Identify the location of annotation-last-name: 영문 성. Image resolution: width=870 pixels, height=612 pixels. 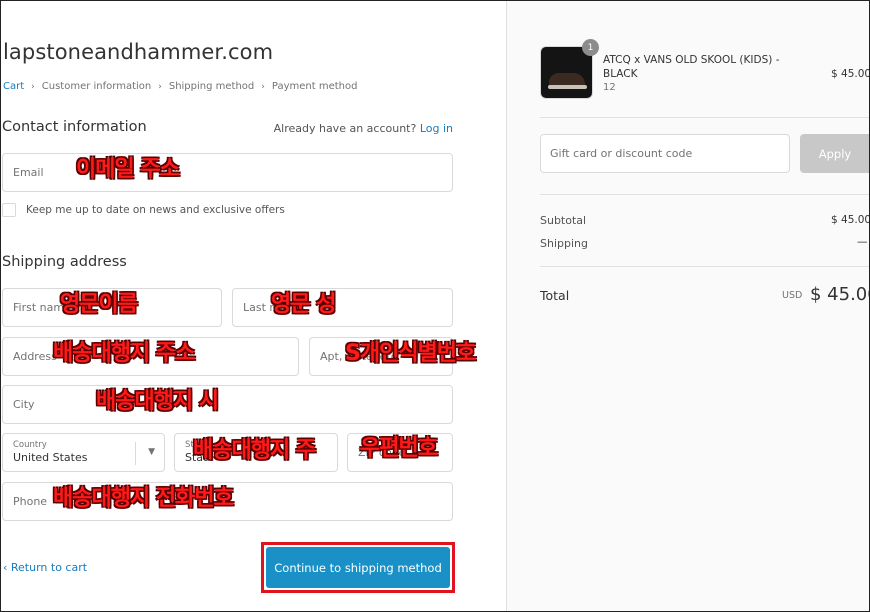
(303, 304).